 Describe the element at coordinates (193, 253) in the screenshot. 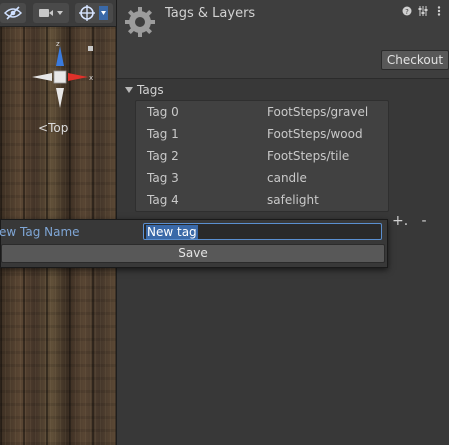

I see `save-button: Save` at that location.